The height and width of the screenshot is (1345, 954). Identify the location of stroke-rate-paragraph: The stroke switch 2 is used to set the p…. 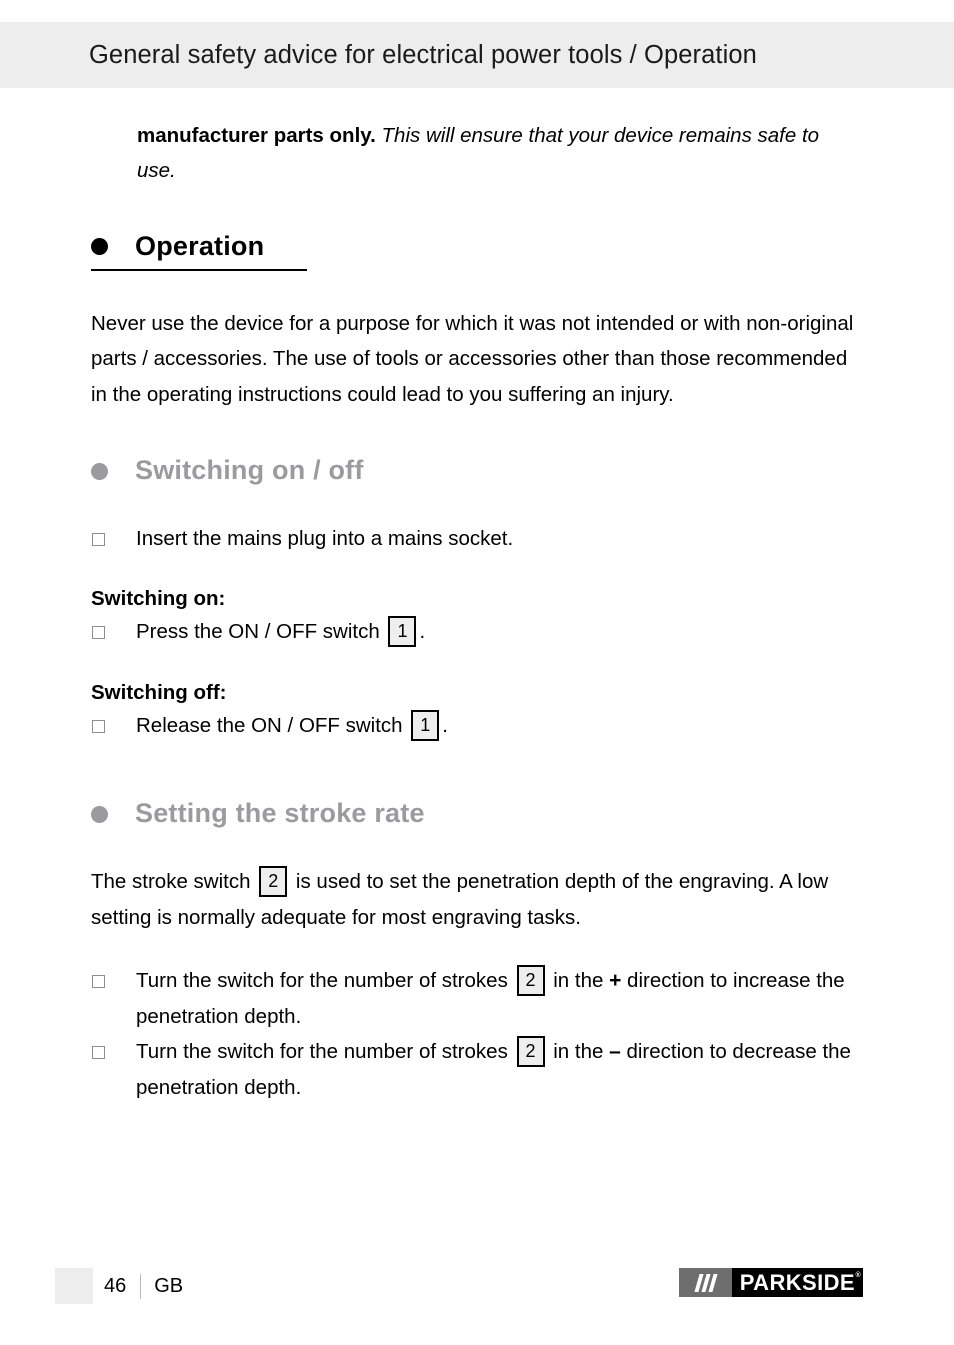
(477, 899).